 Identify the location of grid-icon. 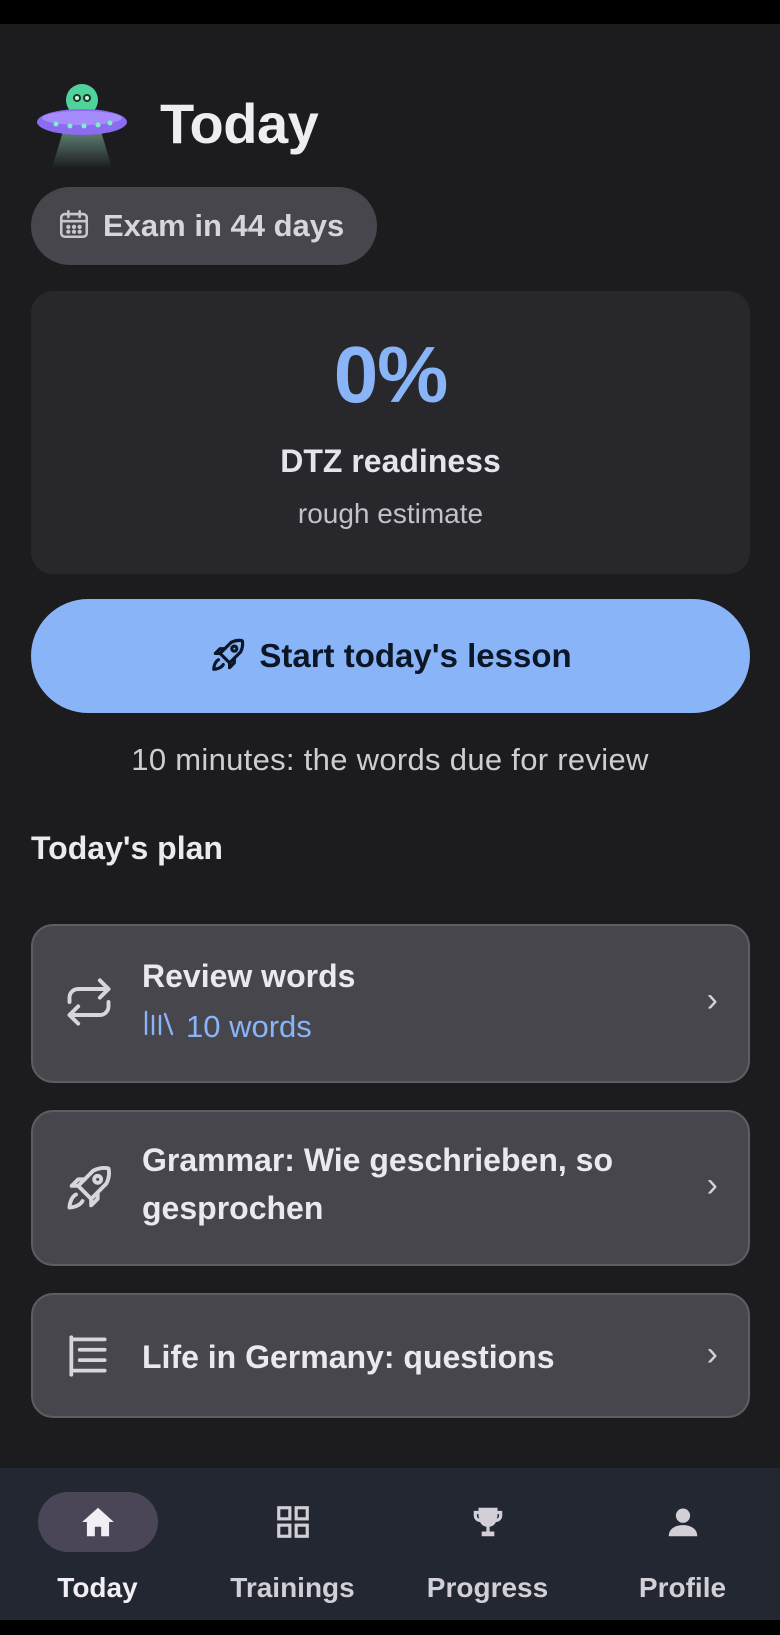
(293, 1522).